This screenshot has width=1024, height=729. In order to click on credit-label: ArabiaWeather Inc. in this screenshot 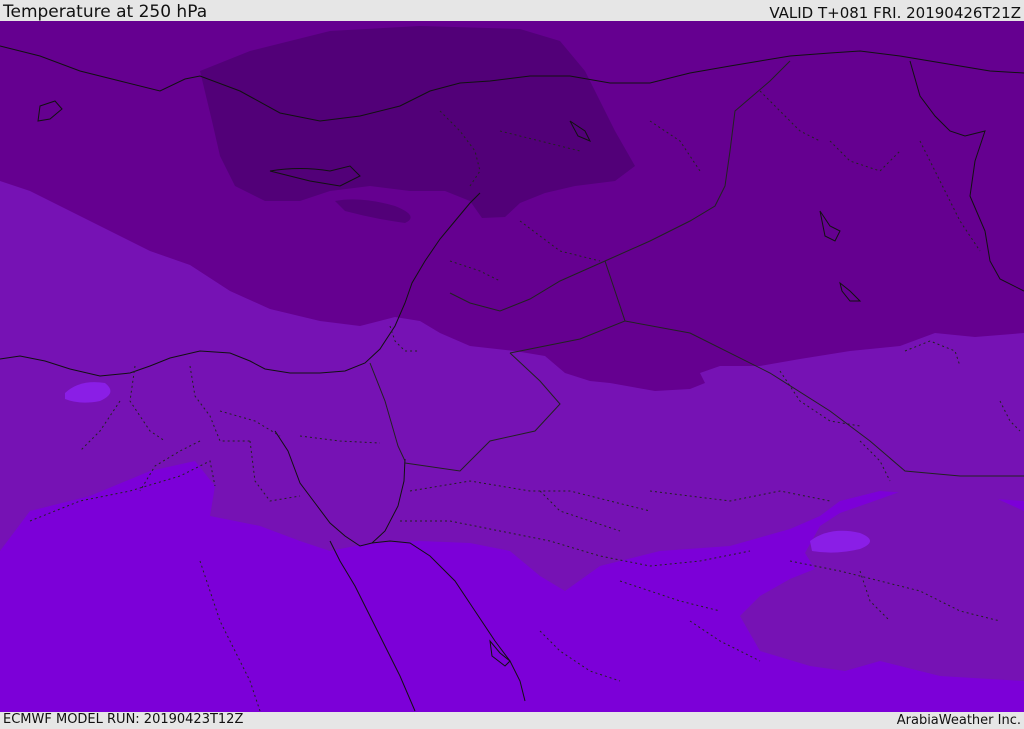, I will do `click(958, 720)`.